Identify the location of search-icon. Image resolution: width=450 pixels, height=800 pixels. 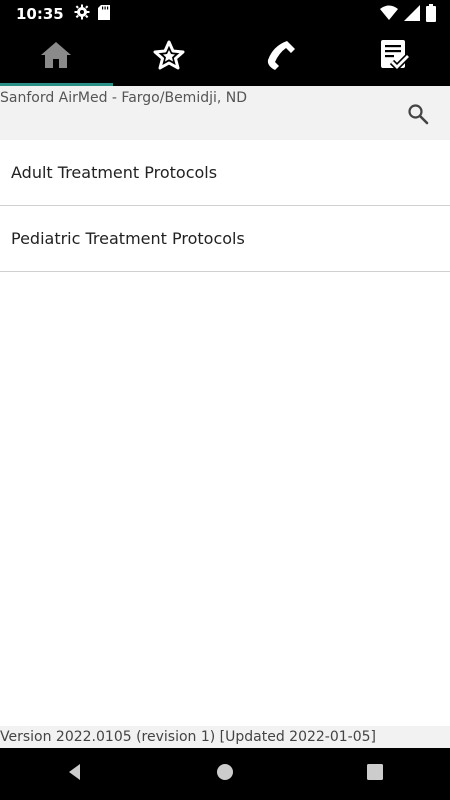
(418, 117).